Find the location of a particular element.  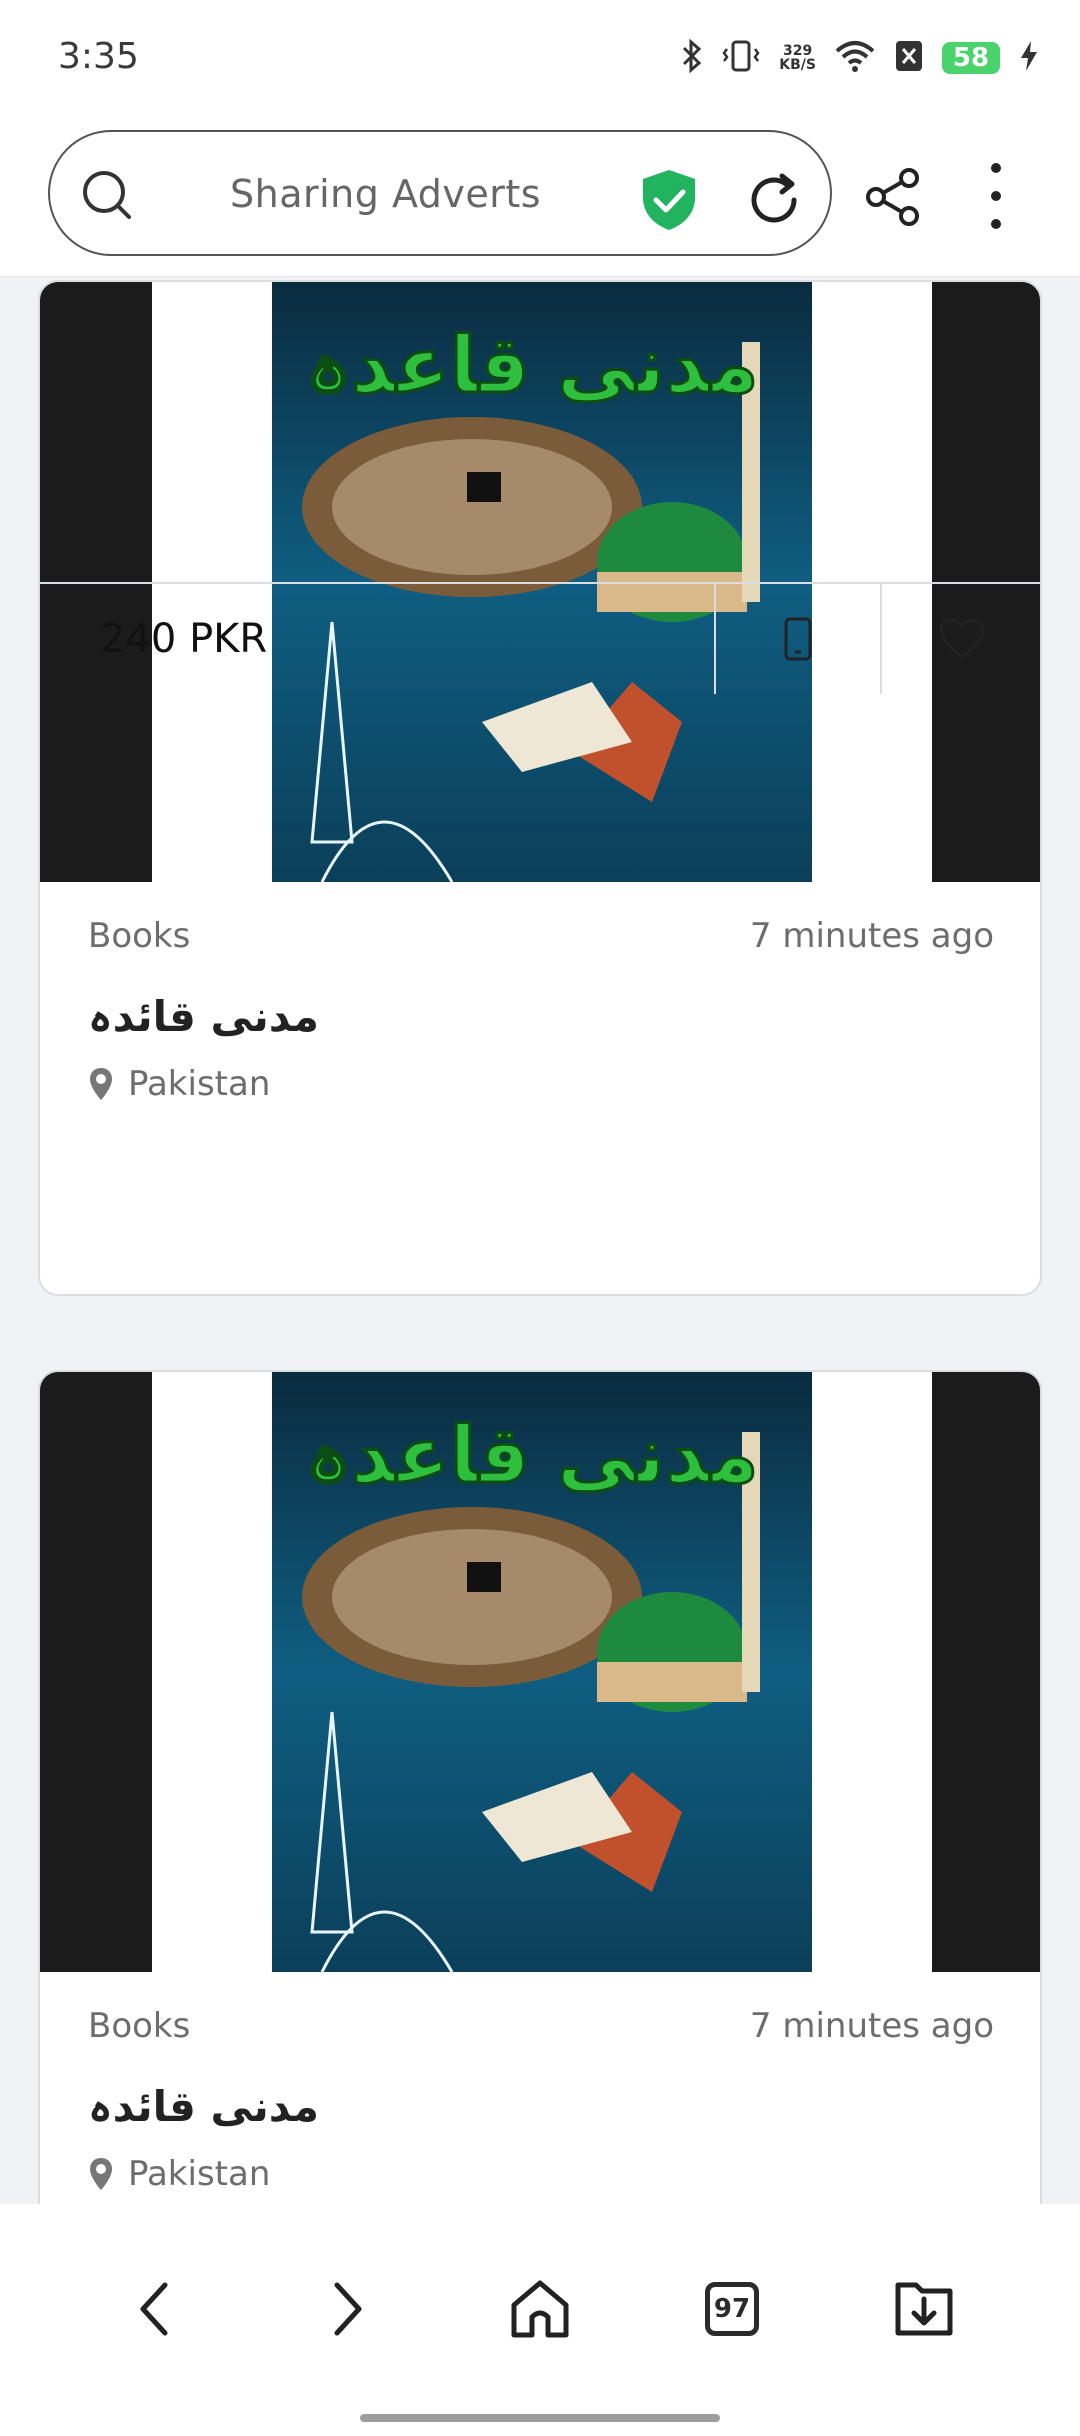

network-speed: 329 KB/S is located at coordinates (797, 58).